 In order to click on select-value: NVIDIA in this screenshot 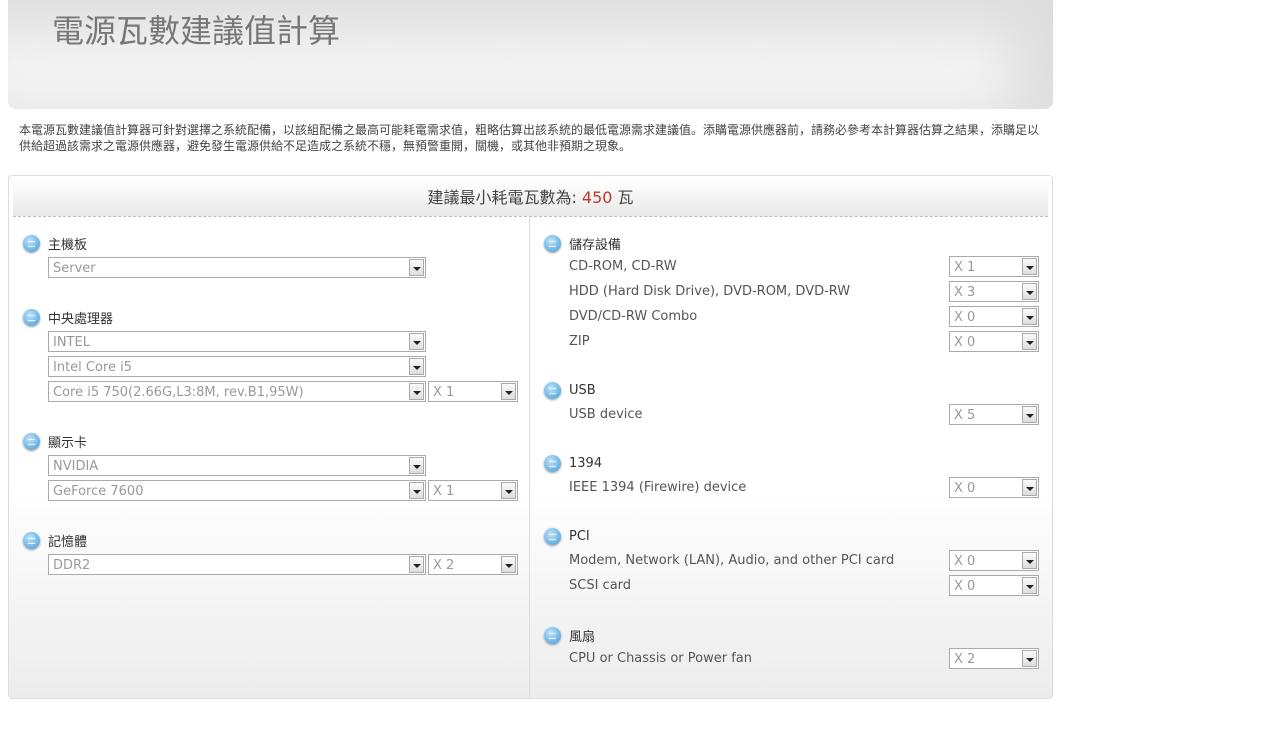, I will do `click(76, 466)`.